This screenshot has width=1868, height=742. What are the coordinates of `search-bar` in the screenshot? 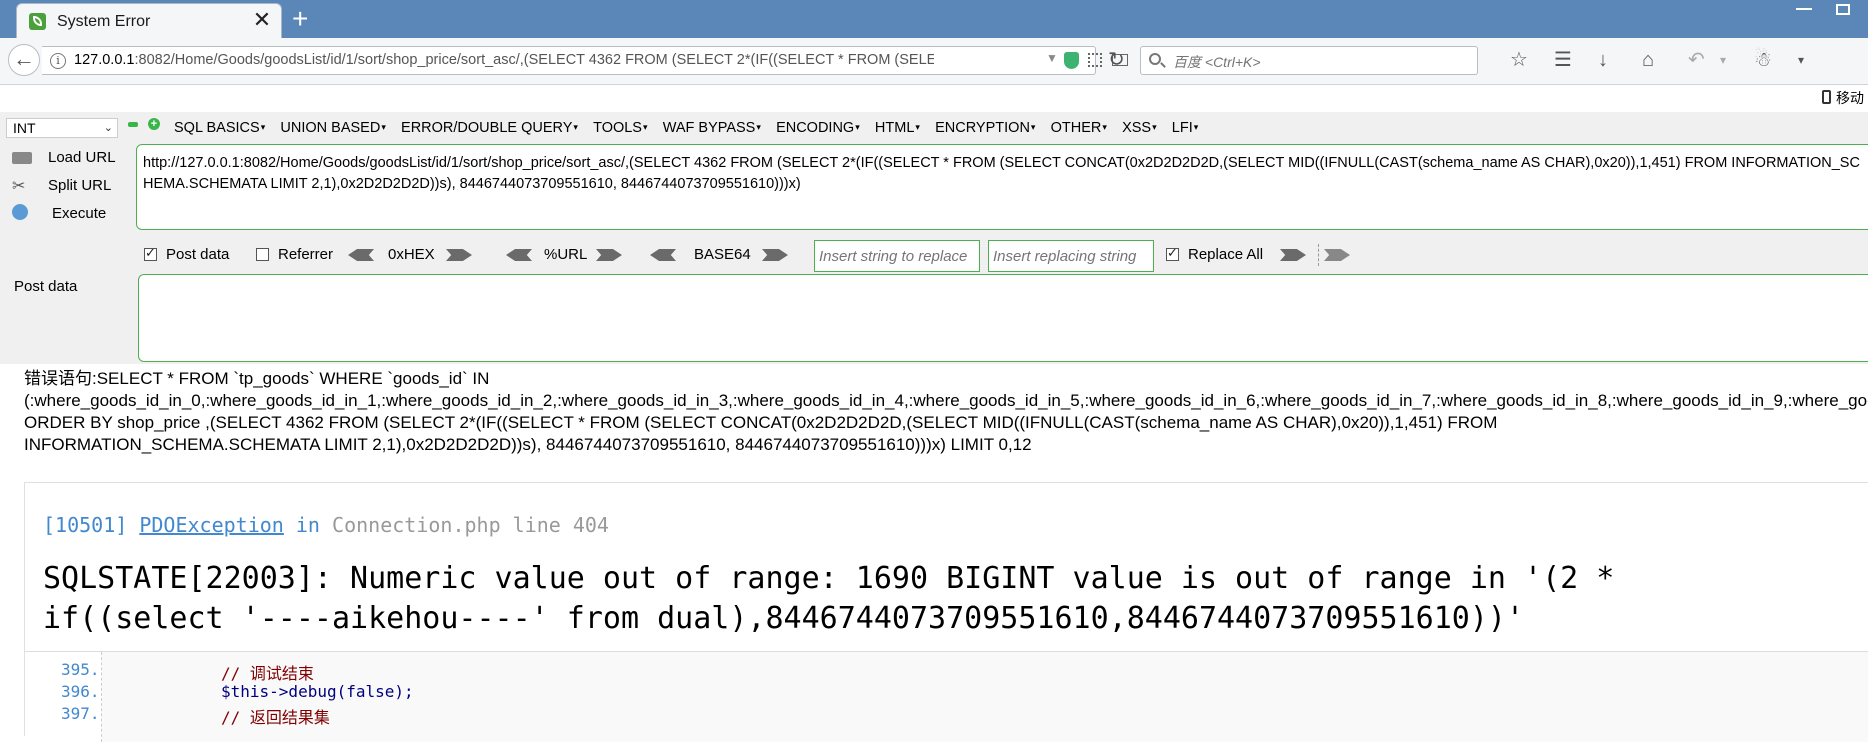 It's located at (1309, 60).